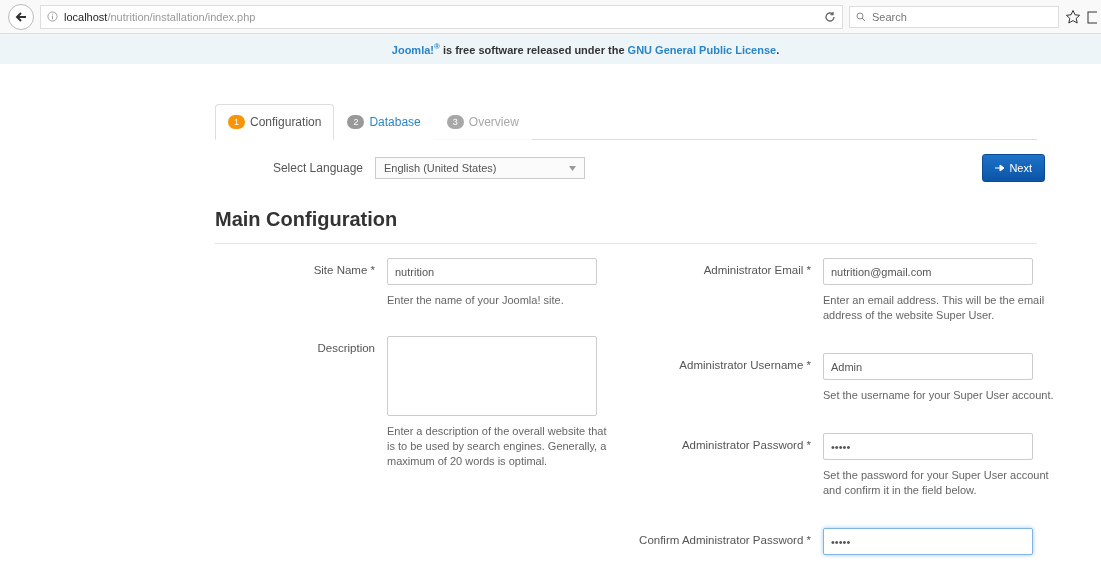  I want to click on section-heading: Main Configuration, so click(626, 226).